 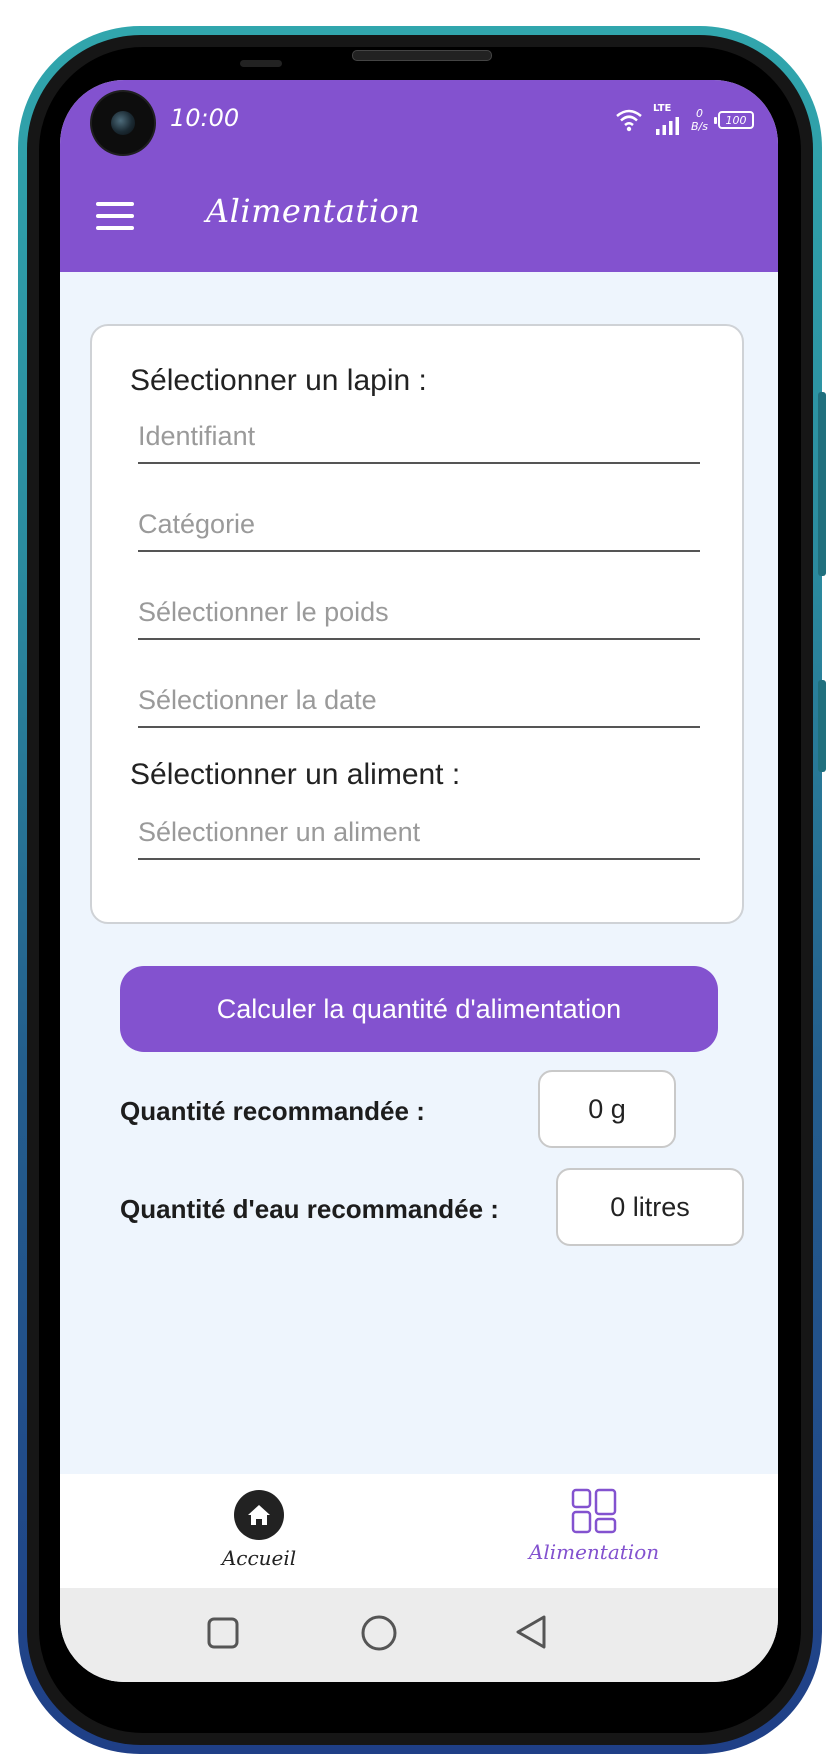 What do you see at coordinates (629, 120) in the screenshot?
I see `wifi-icon` at bounding box center [629, 120].